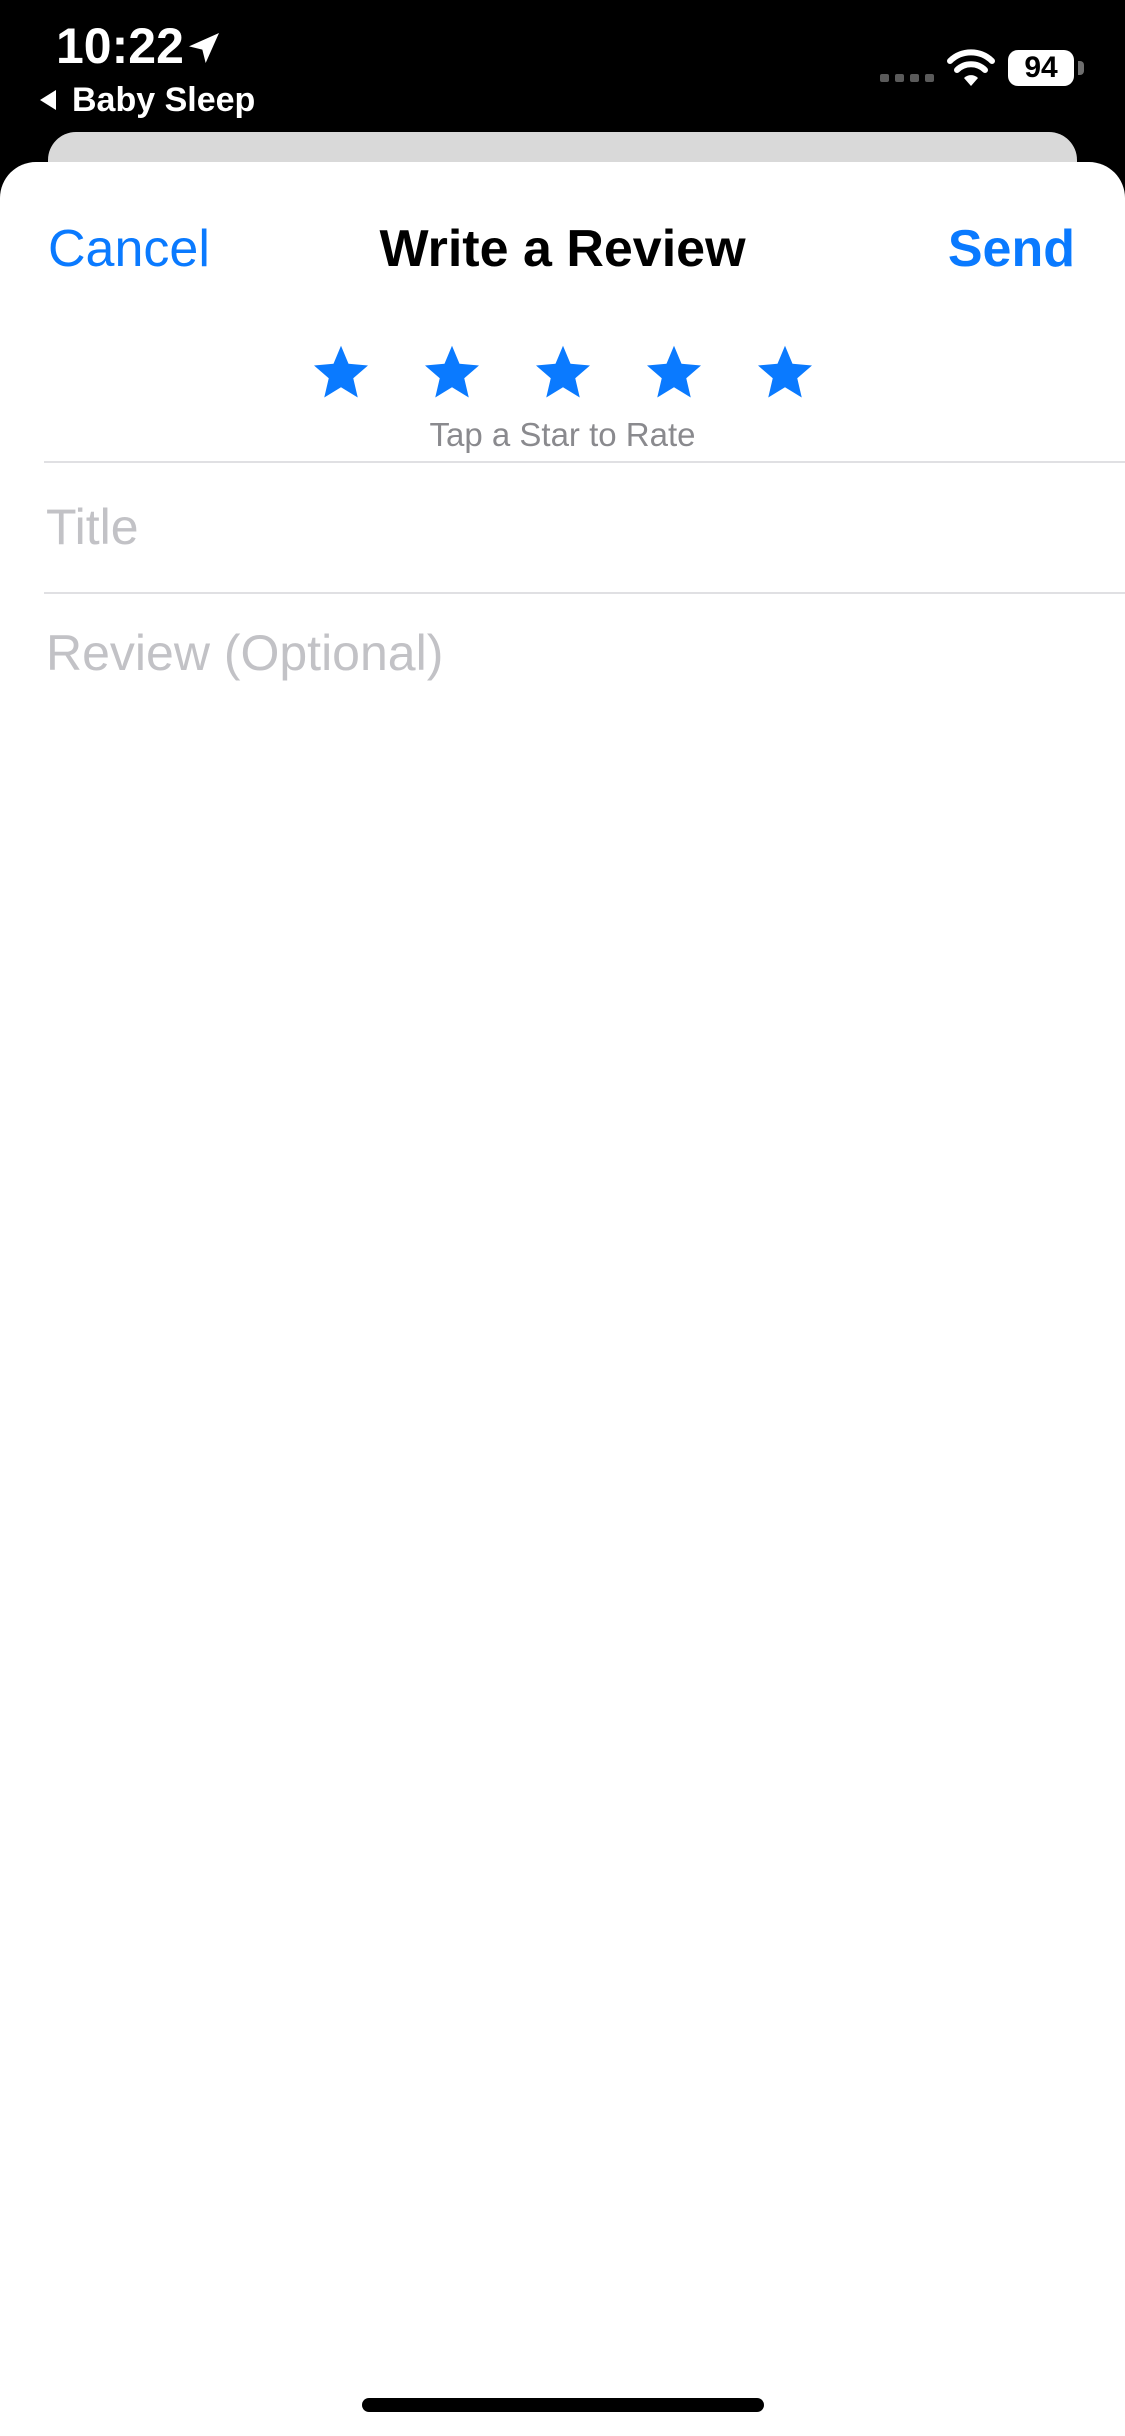 This screenshot has height=2436, width=1125. I want to click on star-rating, so click(562, 377).